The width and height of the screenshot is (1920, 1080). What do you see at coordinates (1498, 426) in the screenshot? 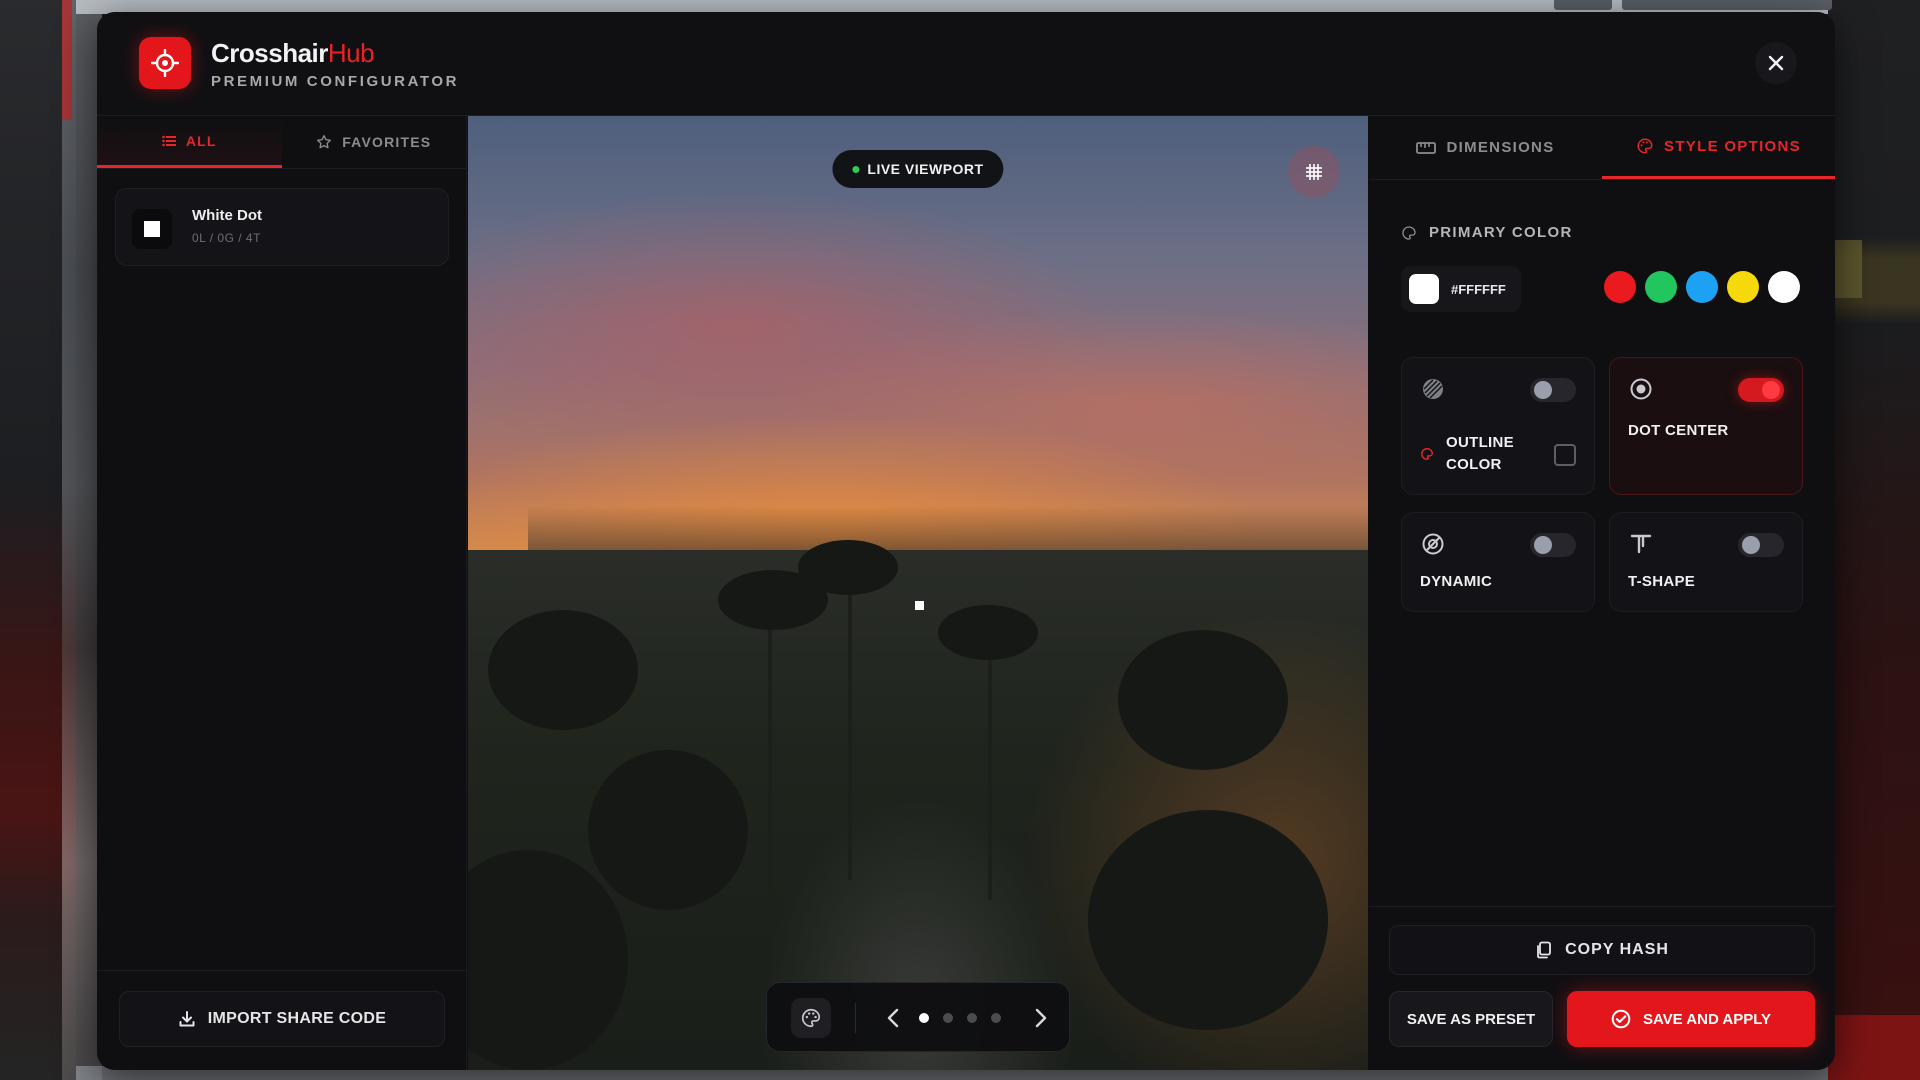
I see `outline-option-card: OUTLINE COLOR` at bounding box center [1498, 426].